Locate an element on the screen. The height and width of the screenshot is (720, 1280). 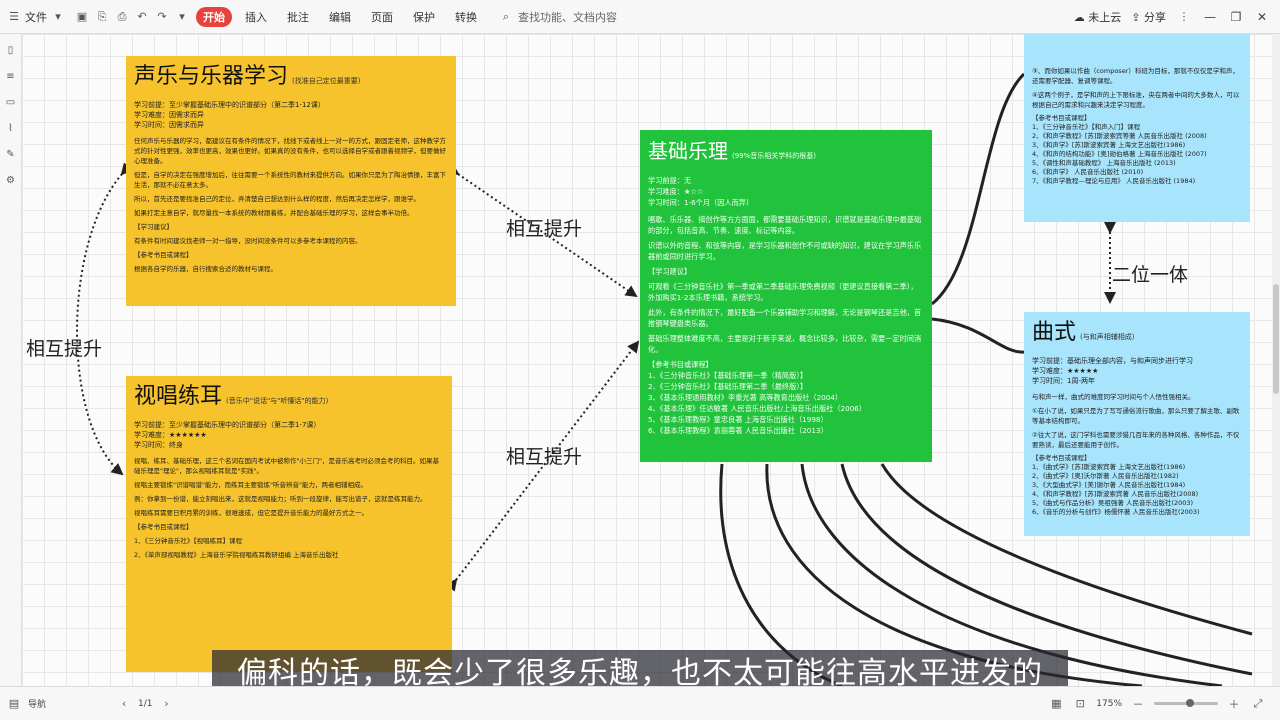
menu-icon: ☰ is located at coordinates (14, 16).